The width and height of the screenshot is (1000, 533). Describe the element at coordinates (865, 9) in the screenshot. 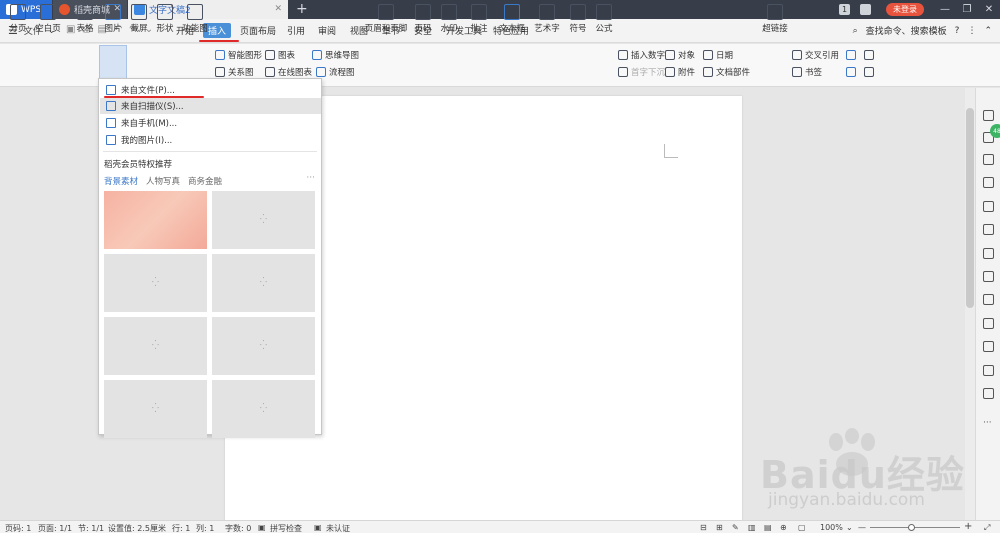

I see `skin-icon` at that location.